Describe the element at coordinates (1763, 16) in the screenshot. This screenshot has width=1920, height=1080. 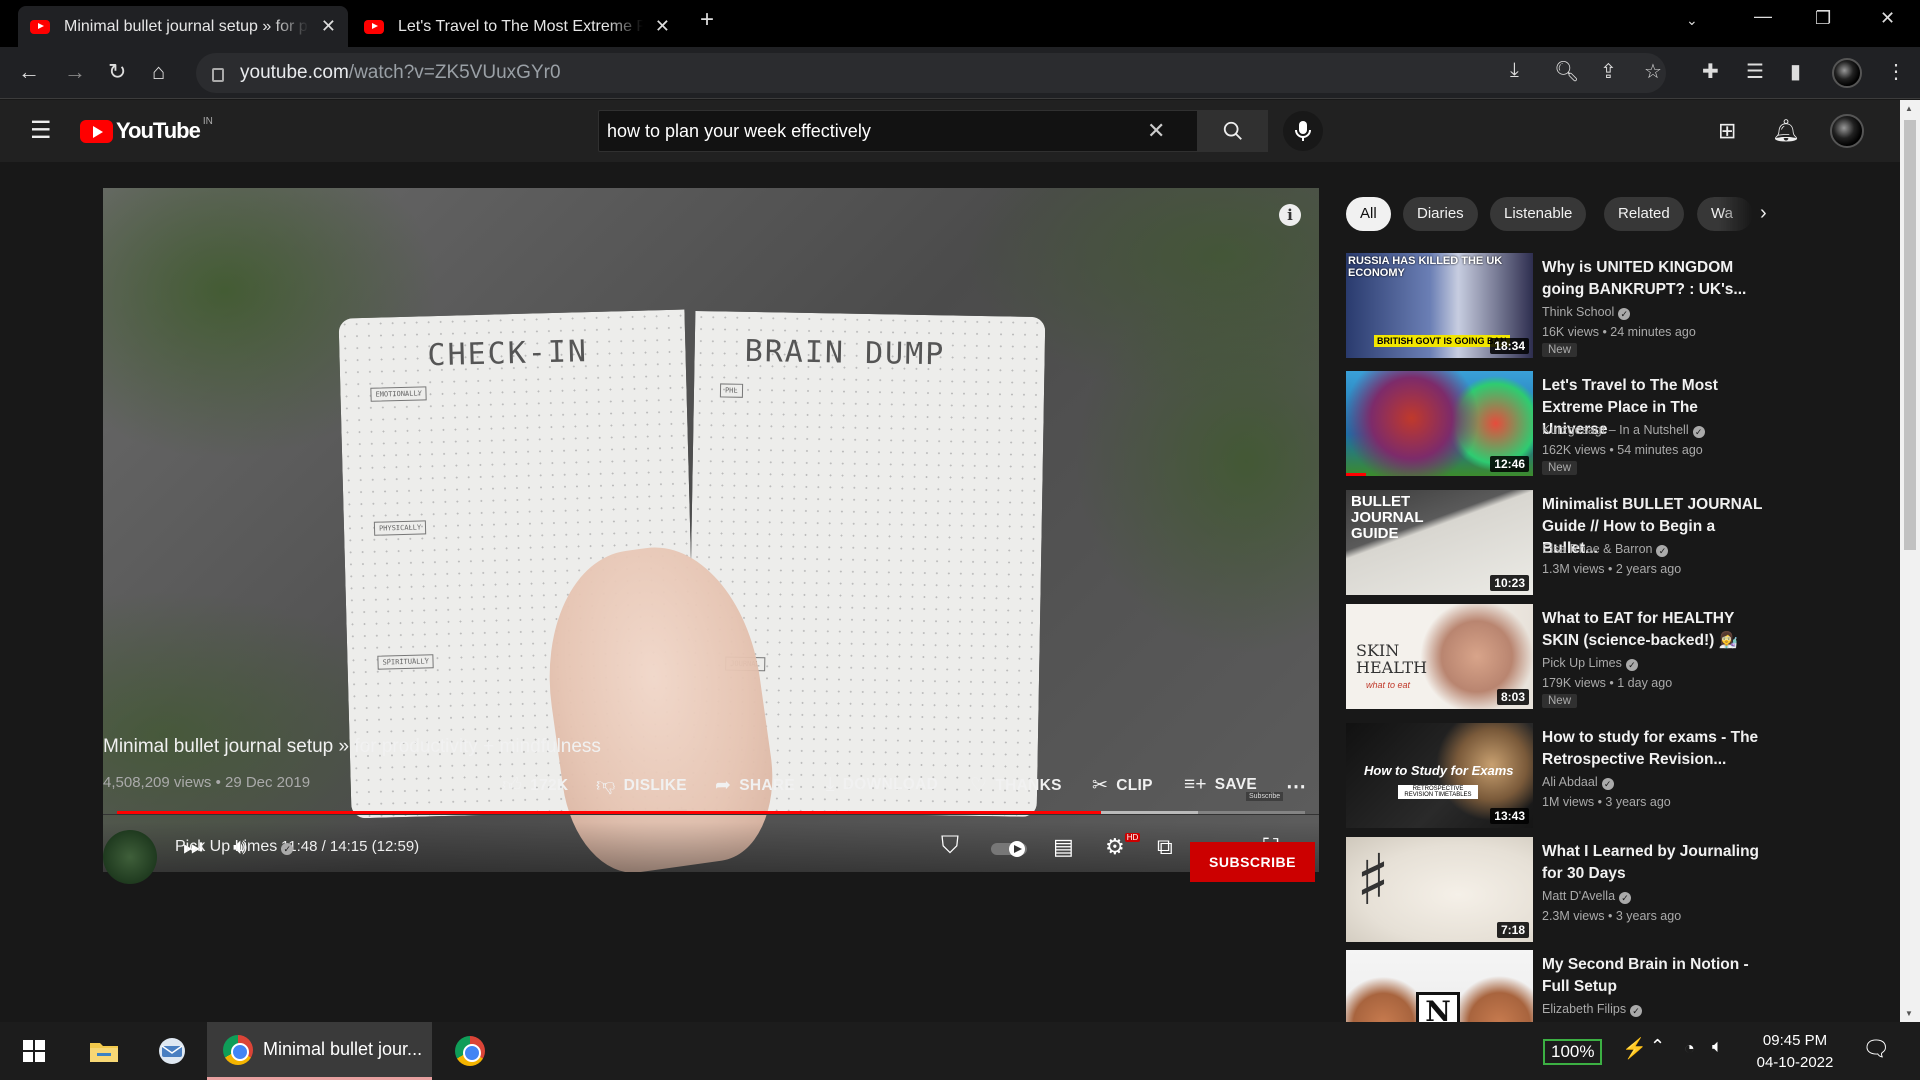
I see `minimize-icon: —` at that location.